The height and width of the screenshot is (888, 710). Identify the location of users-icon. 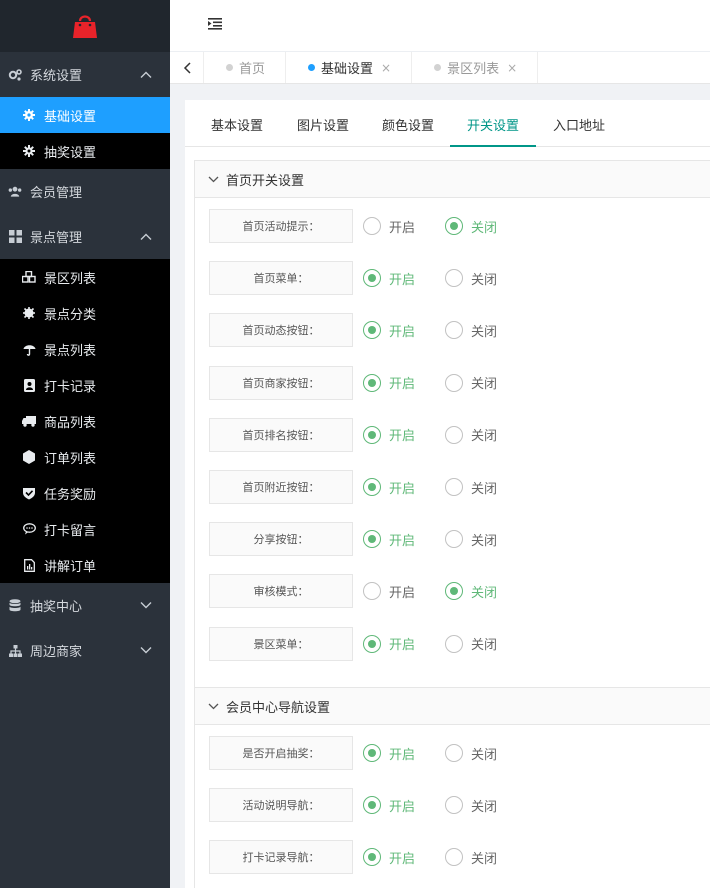
(15, 192).